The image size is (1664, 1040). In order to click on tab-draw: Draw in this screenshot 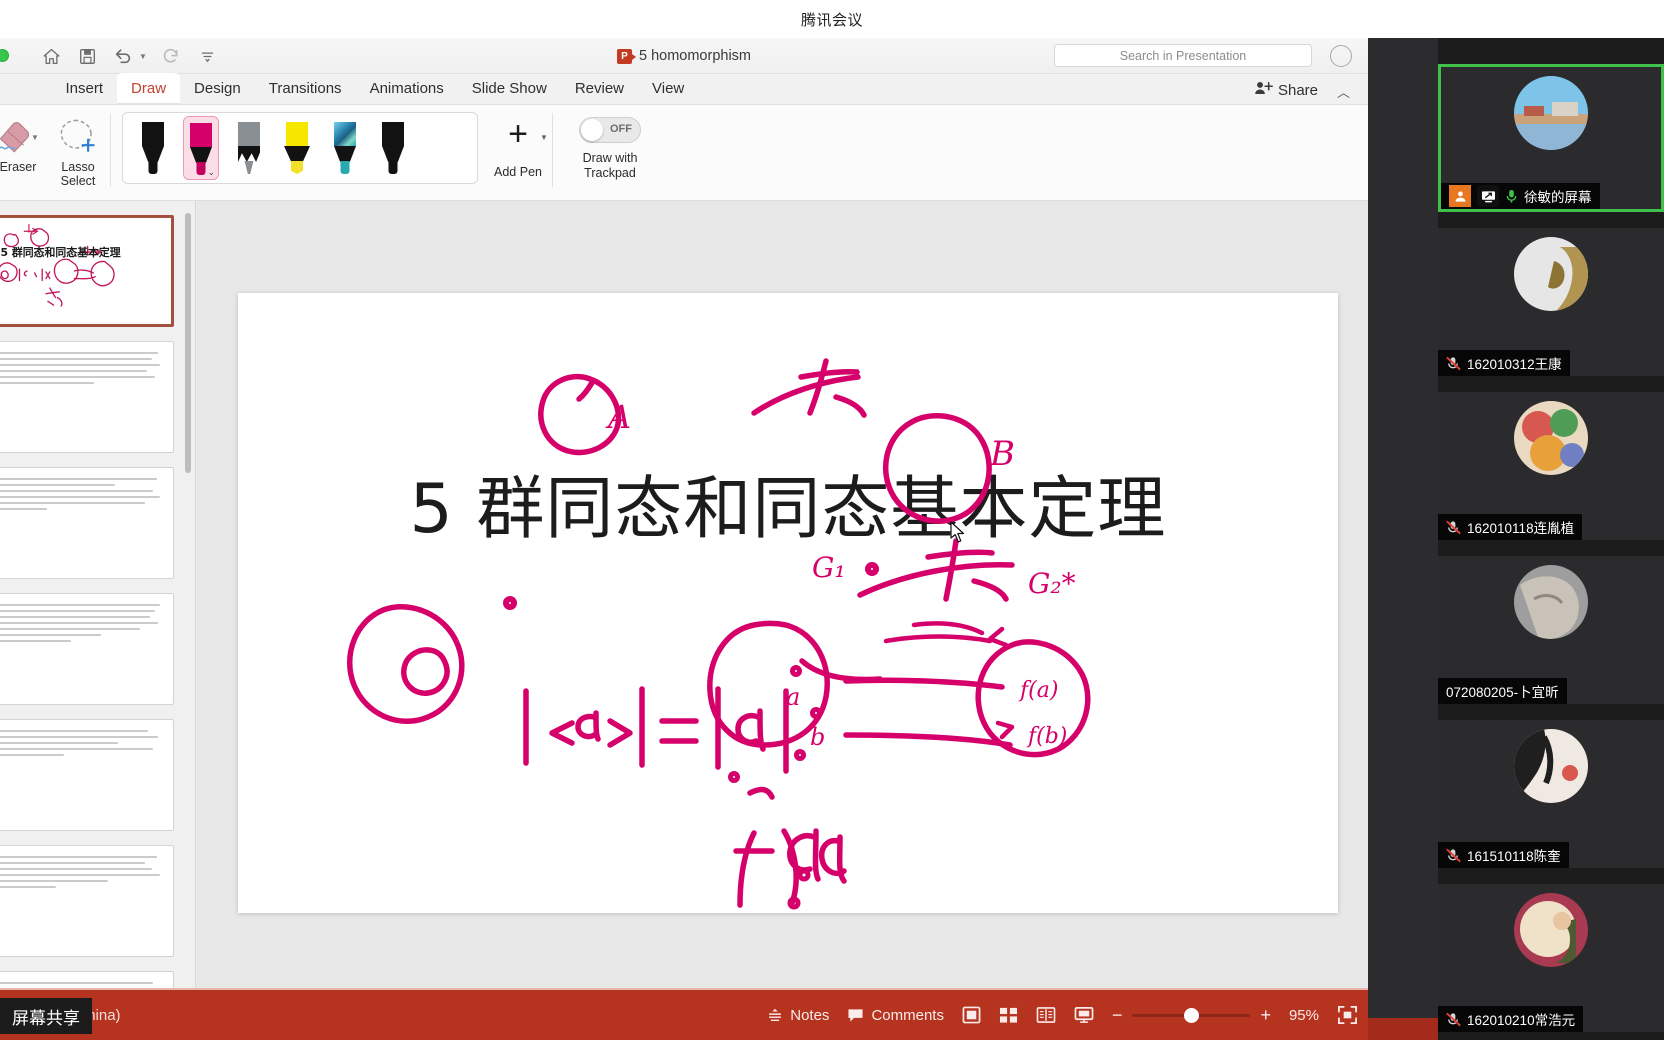, I will do `click(149, 88)`.